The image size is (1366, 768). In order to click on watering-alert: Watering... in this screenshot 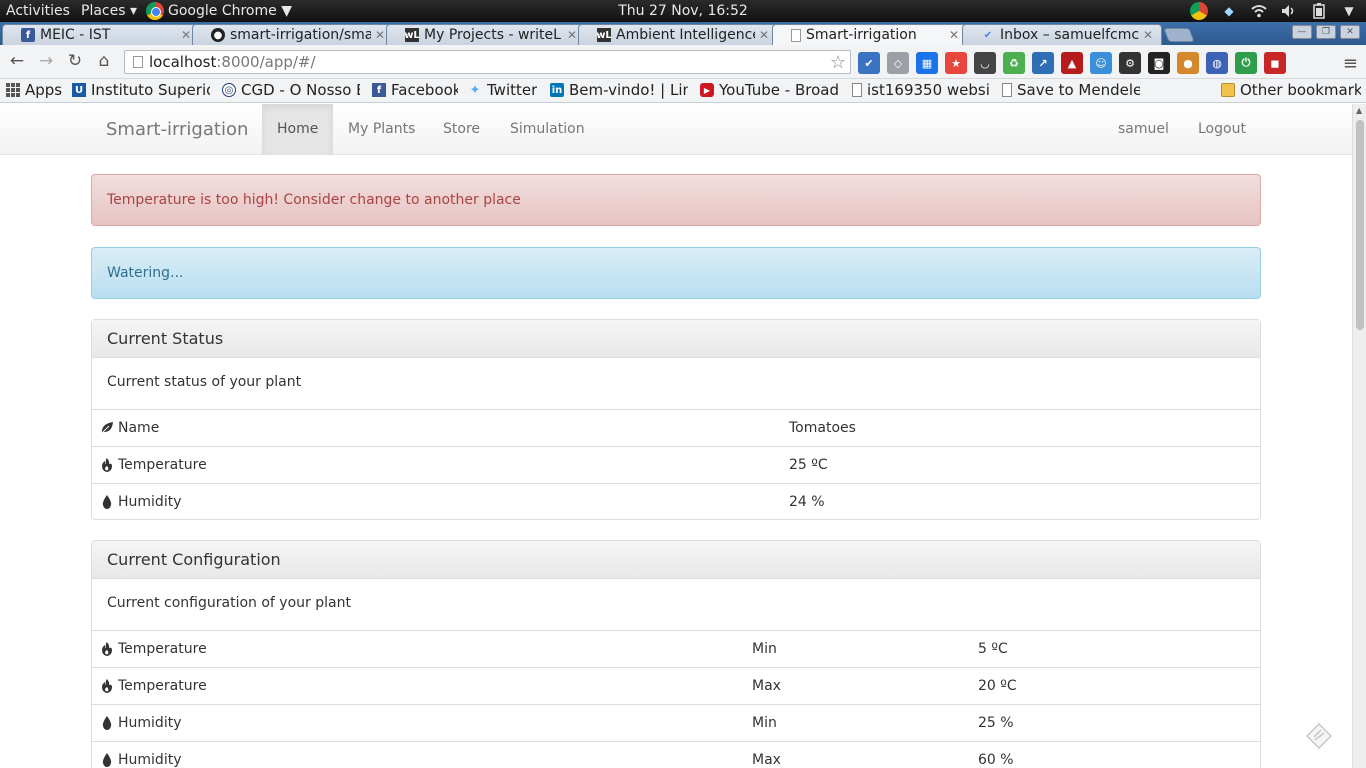, I will do `click(676, 273)`.